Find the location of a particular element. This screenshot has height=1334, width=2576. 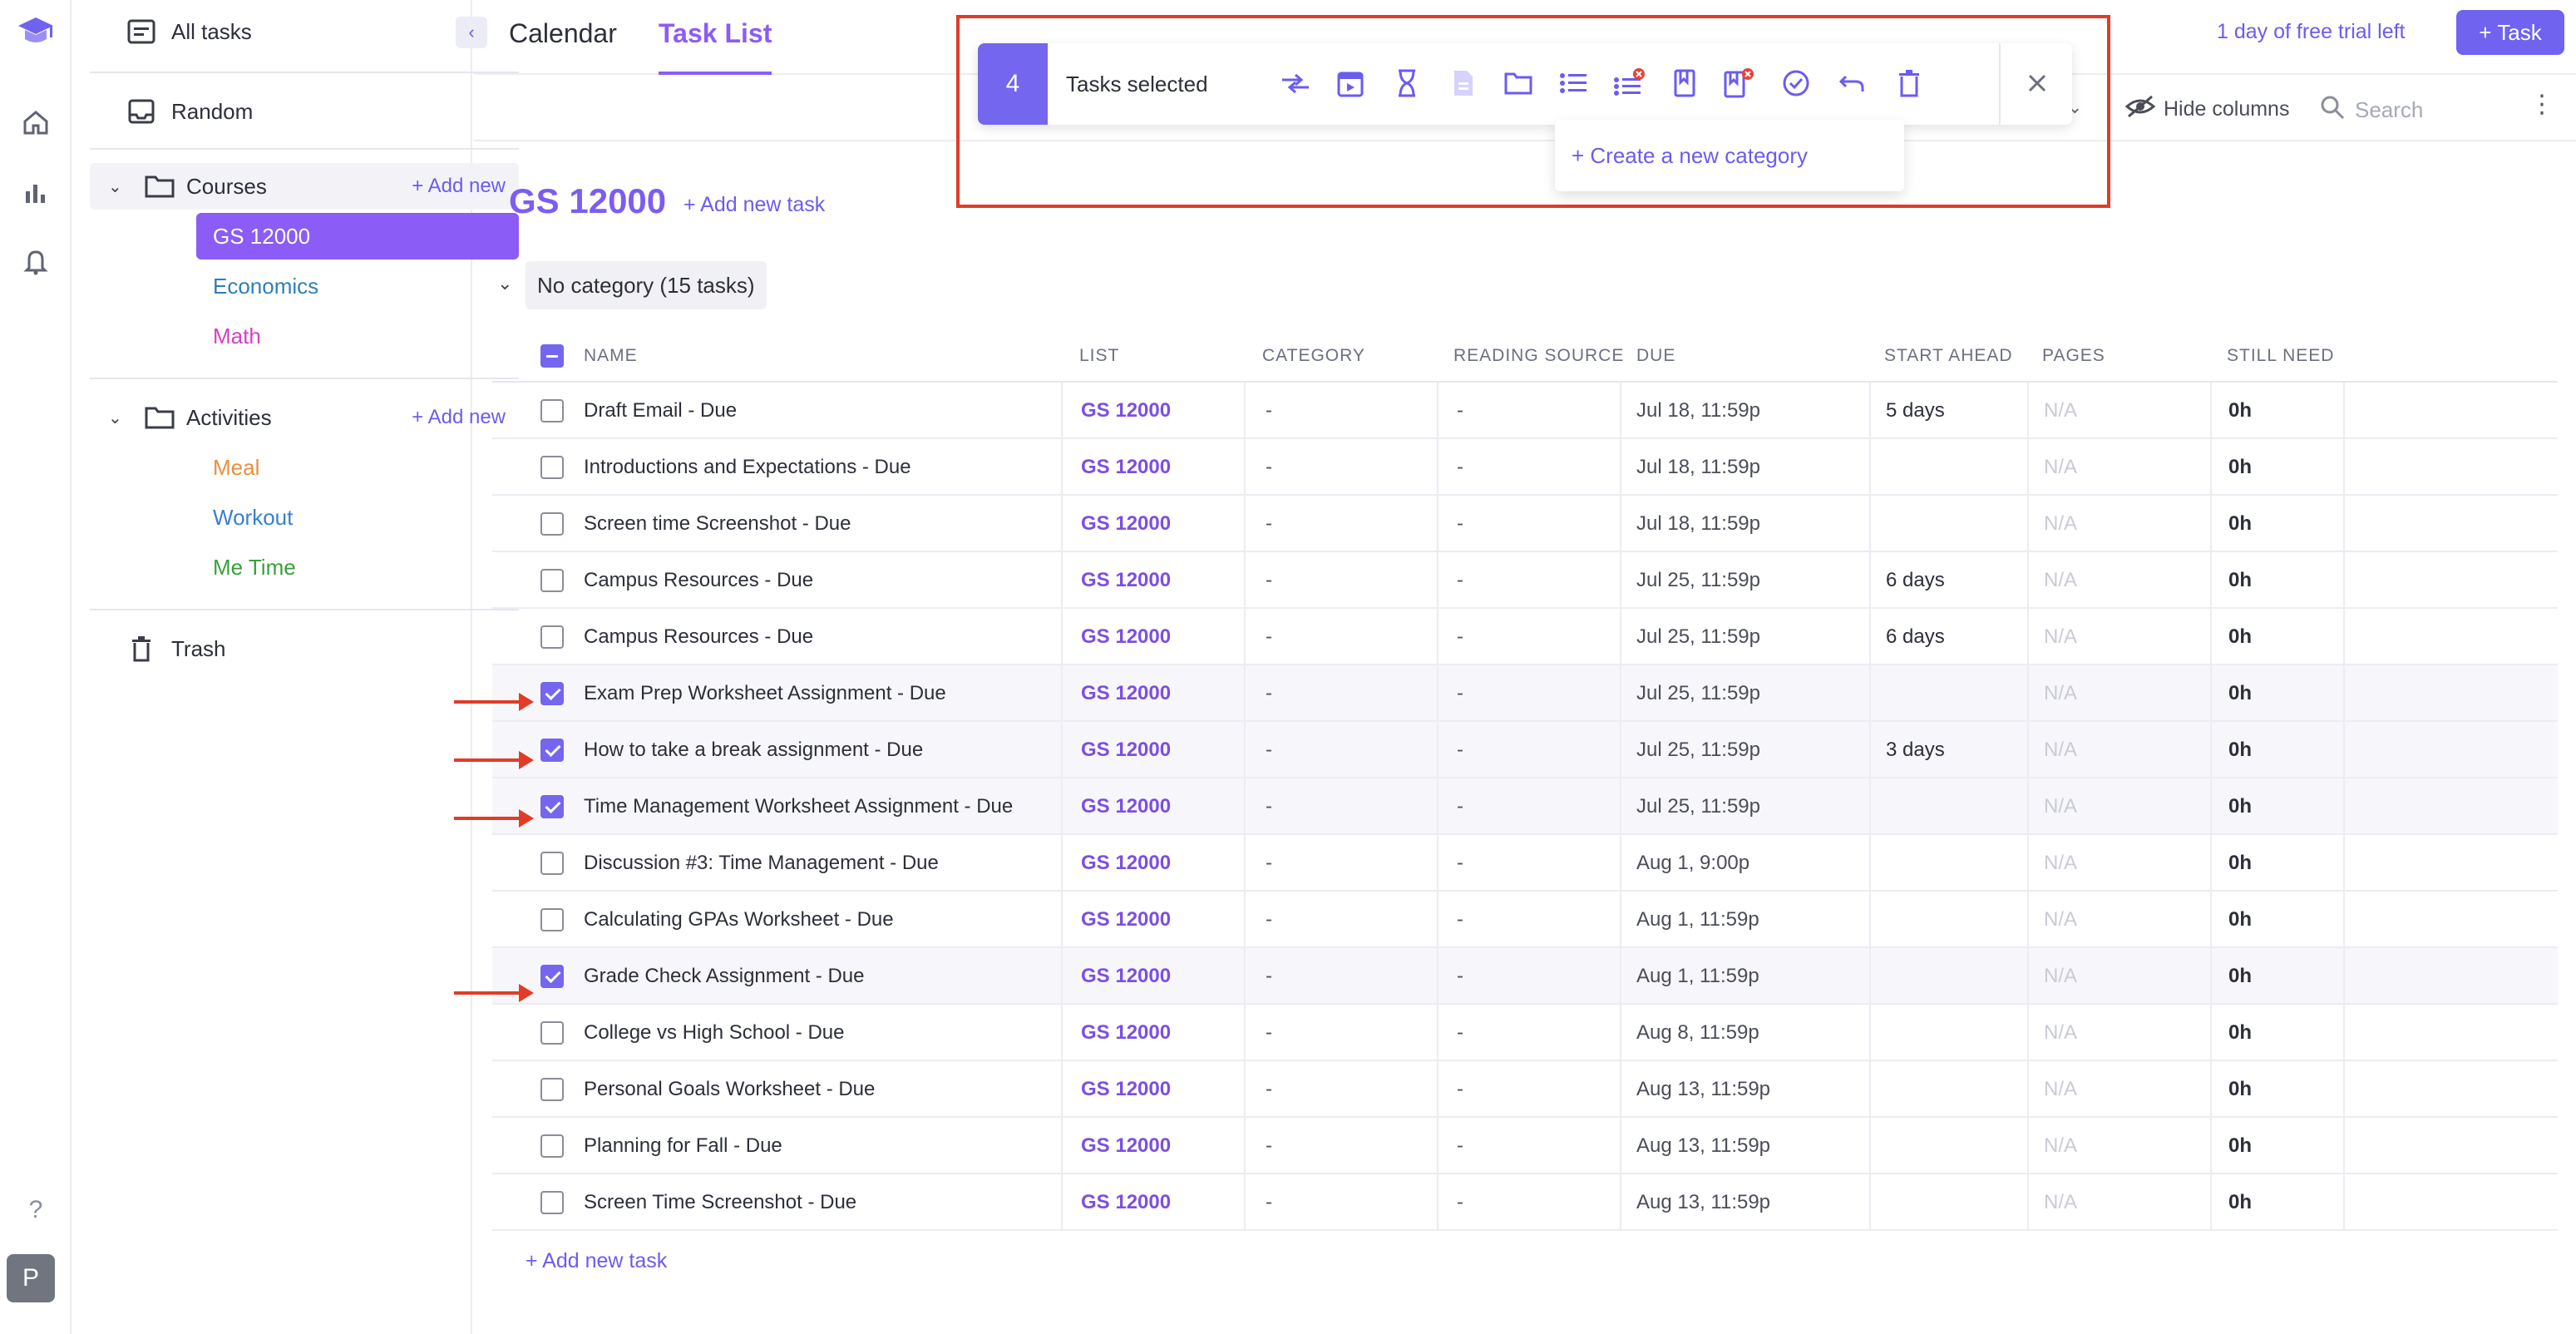

list-icon is located at coordinates (1573, 83).